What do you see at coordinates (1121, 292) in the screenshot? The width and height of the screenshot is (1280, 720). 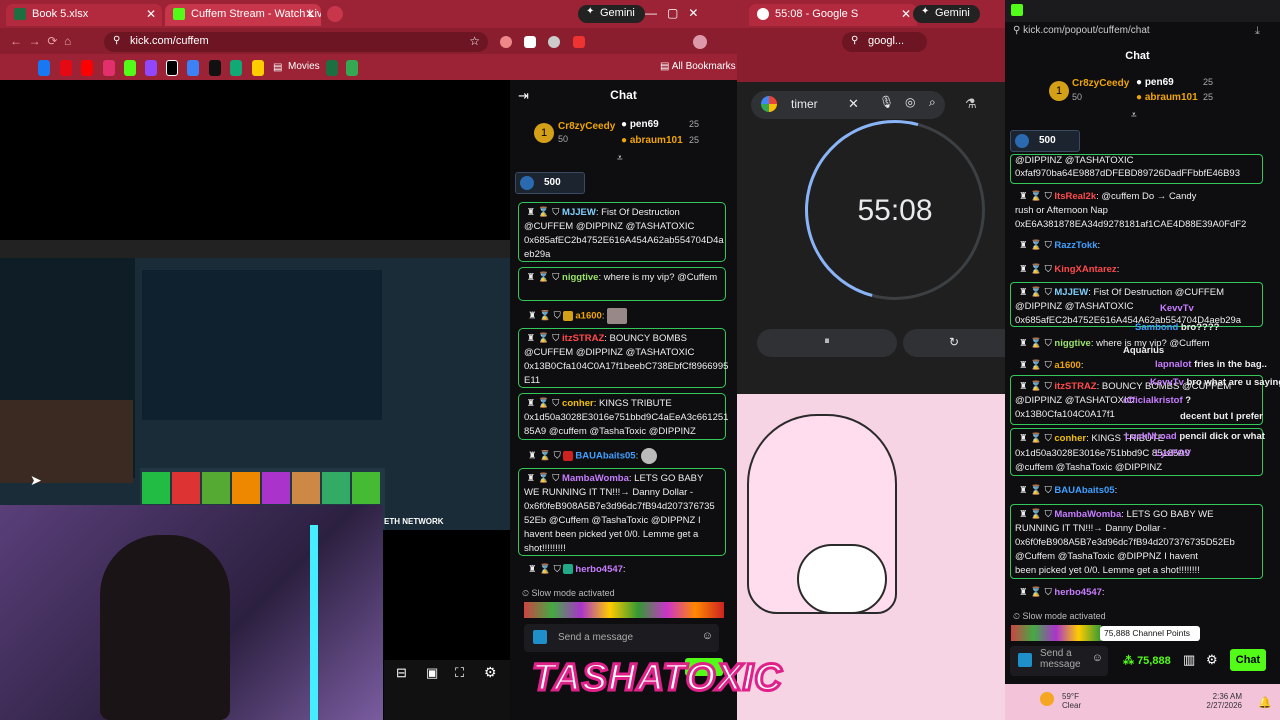 I see `chat-line: ♜ ⌛ ⛉ MJJEW: Fist Of Destruction @CUFFEM` at bounding box center [1121, 292].